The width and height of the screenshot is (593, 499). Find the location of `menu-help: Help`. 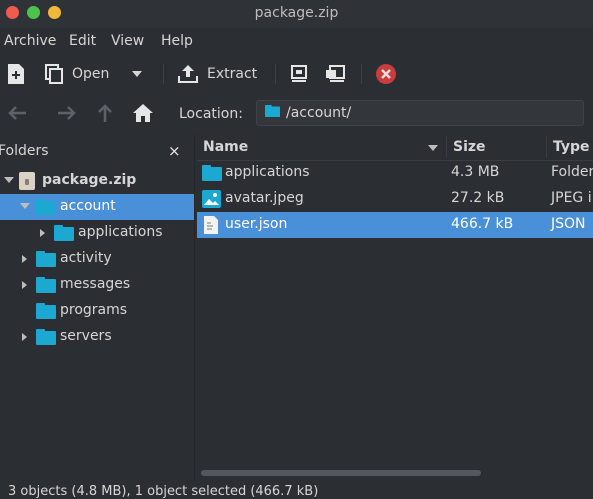

menu-help: Help is located at coordinates (177, 41).